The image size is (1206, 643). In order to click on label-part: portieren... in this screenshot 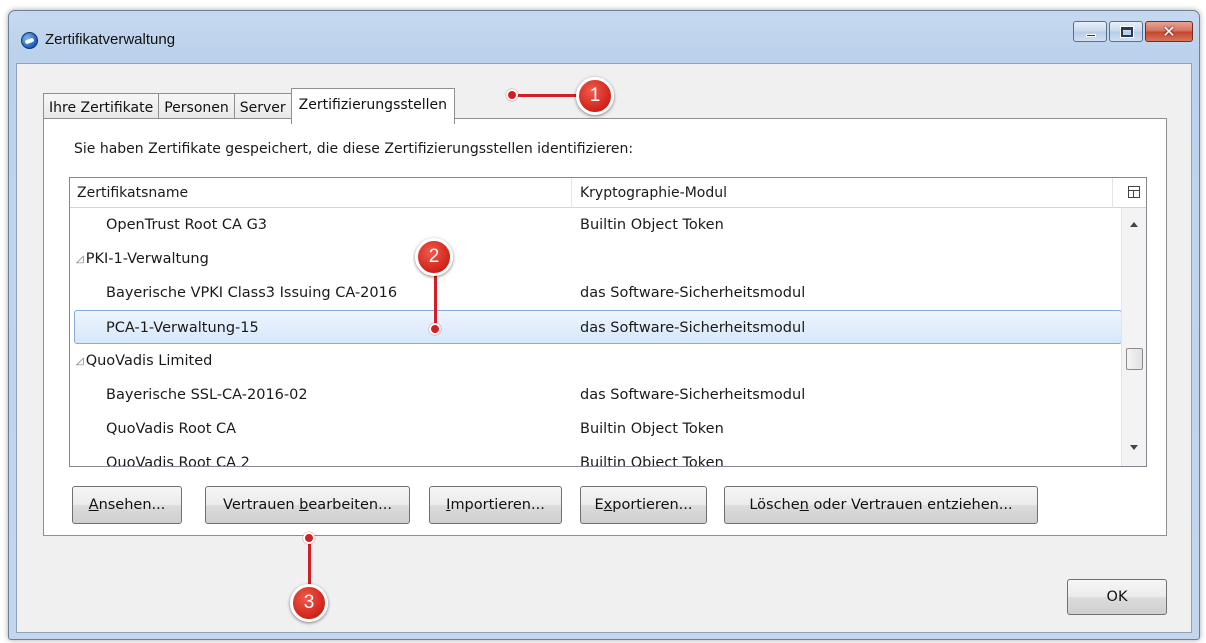, I will do `click(652, 505)`.